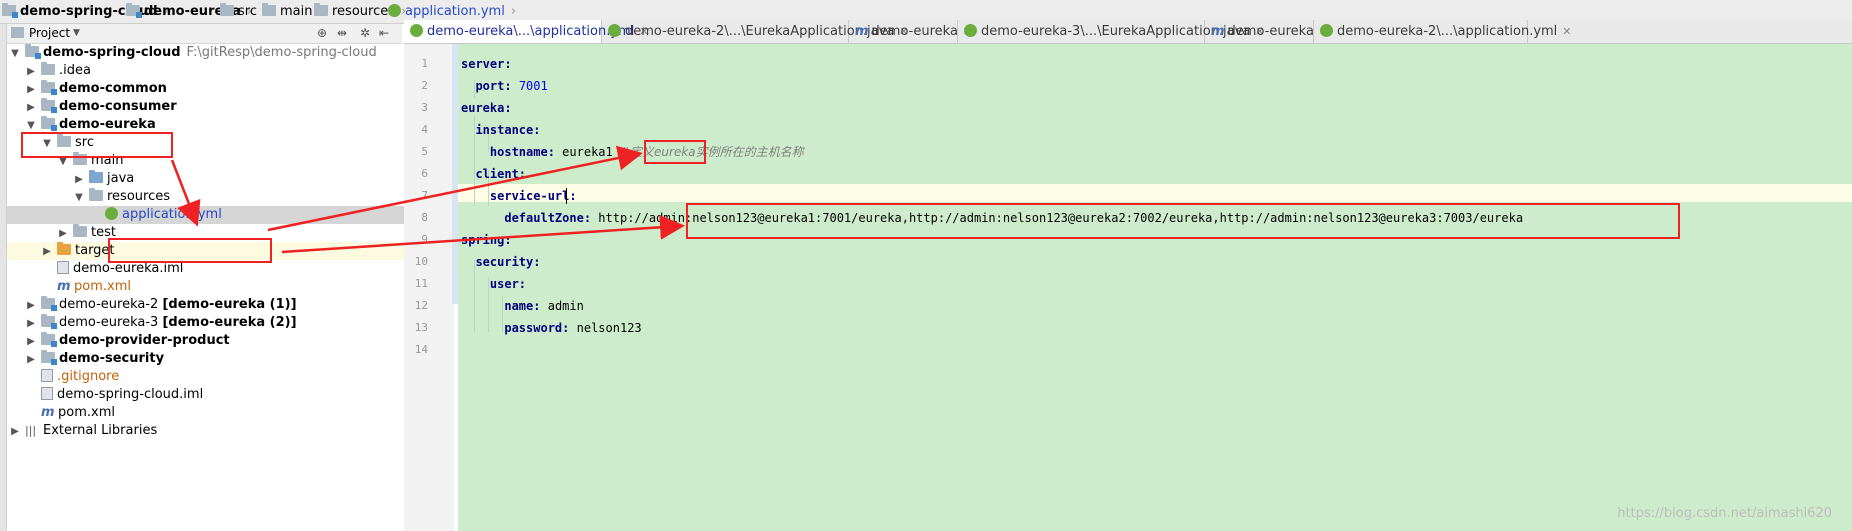 The width and height of the screenshot is (1852, 531). I want to click on annotation-arrows, so click(427, 199).